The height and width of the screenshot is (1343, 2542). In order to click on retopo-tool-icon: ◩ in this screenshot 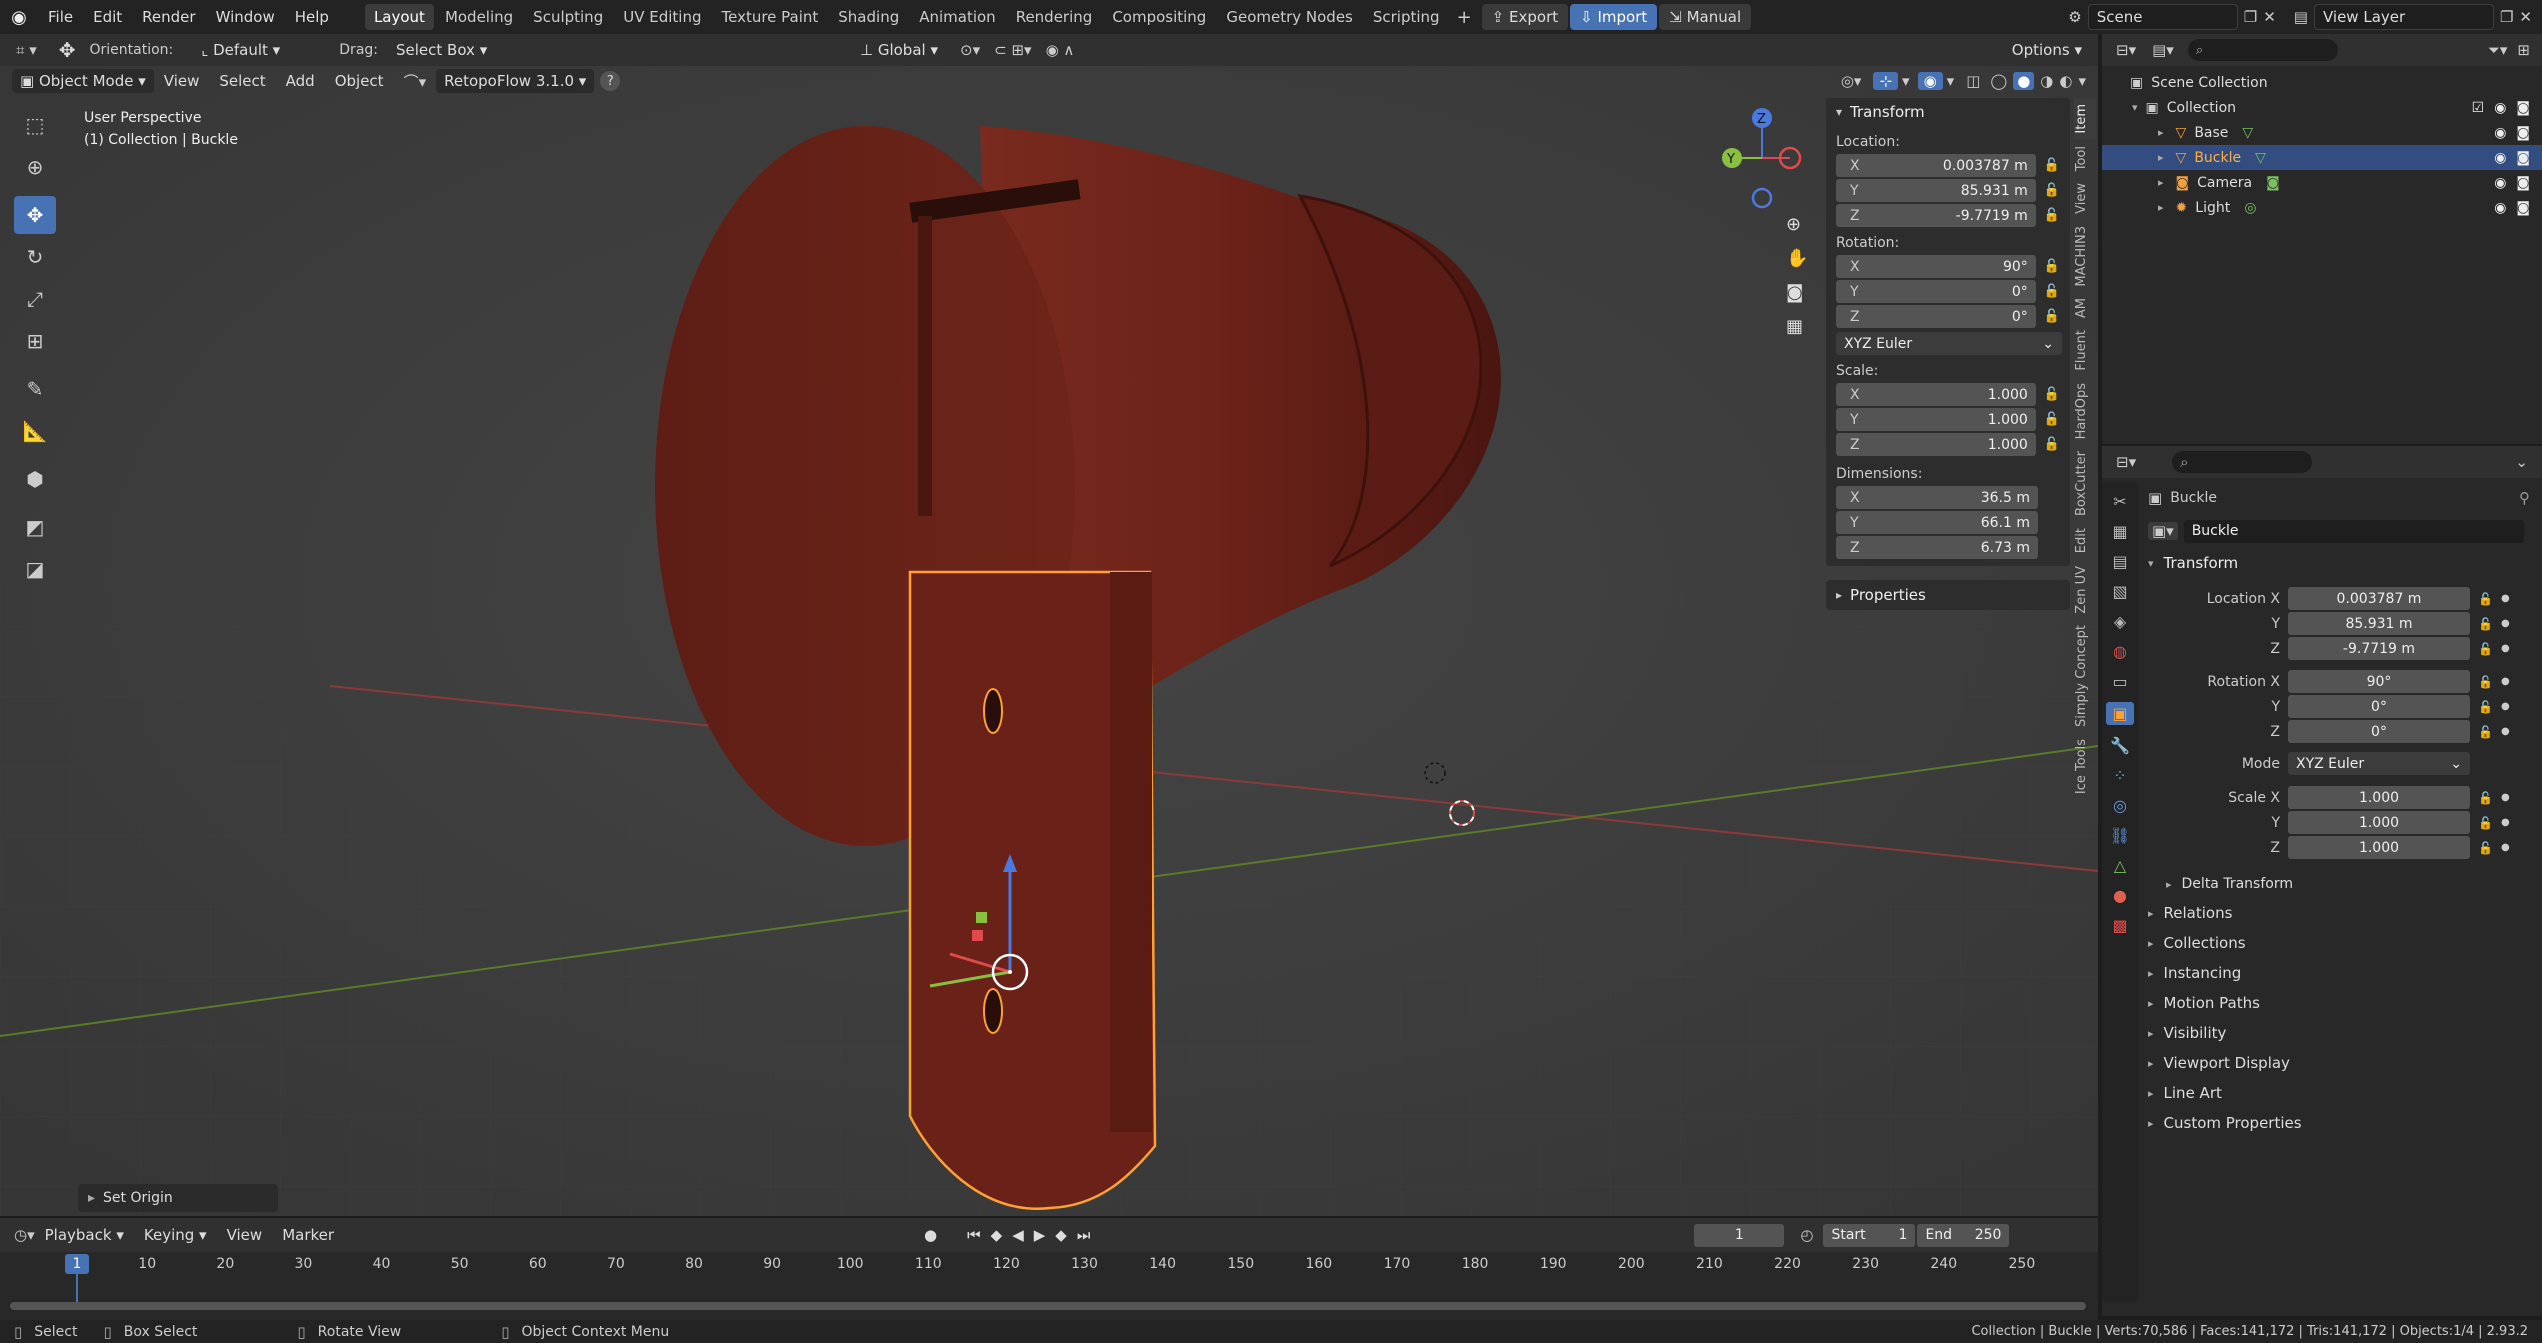, I will do `click(35, 527)`.